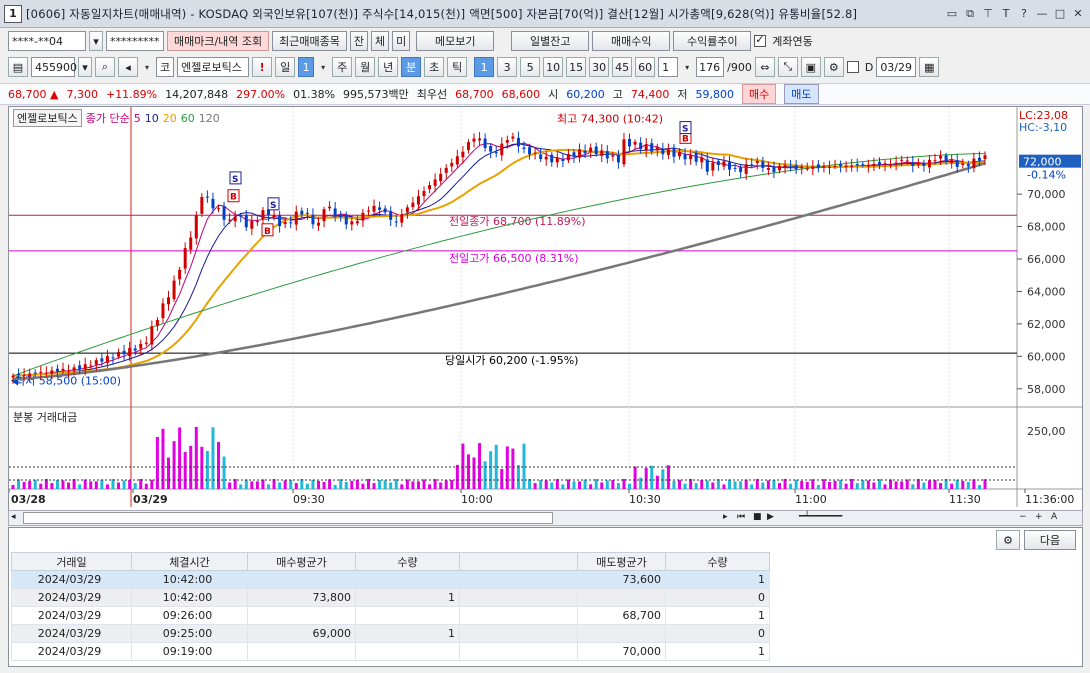  I want to click on period-num-field: 1, so click(306, 67).